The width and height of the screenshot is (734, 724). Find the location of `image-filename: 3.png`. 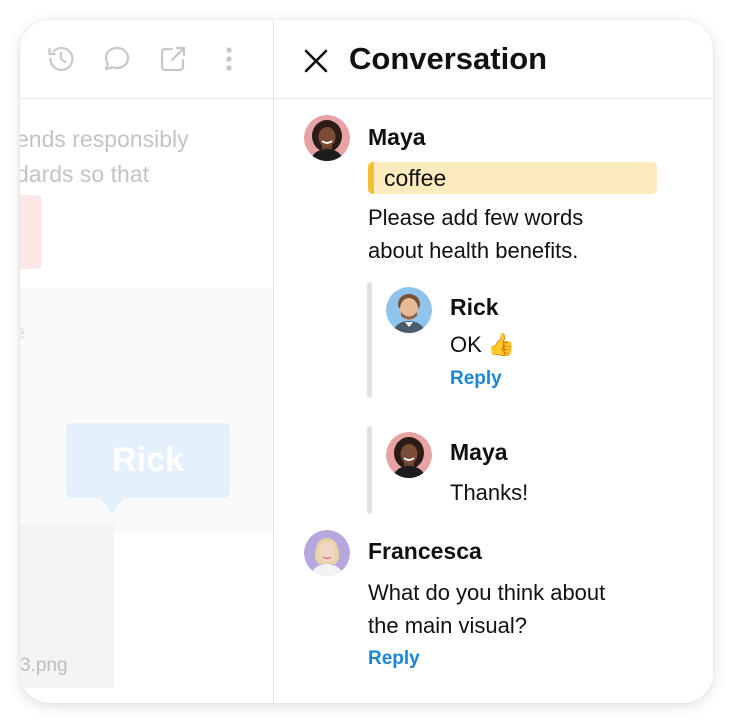

image-filename: 3.png is located at coordinates (44, 665).